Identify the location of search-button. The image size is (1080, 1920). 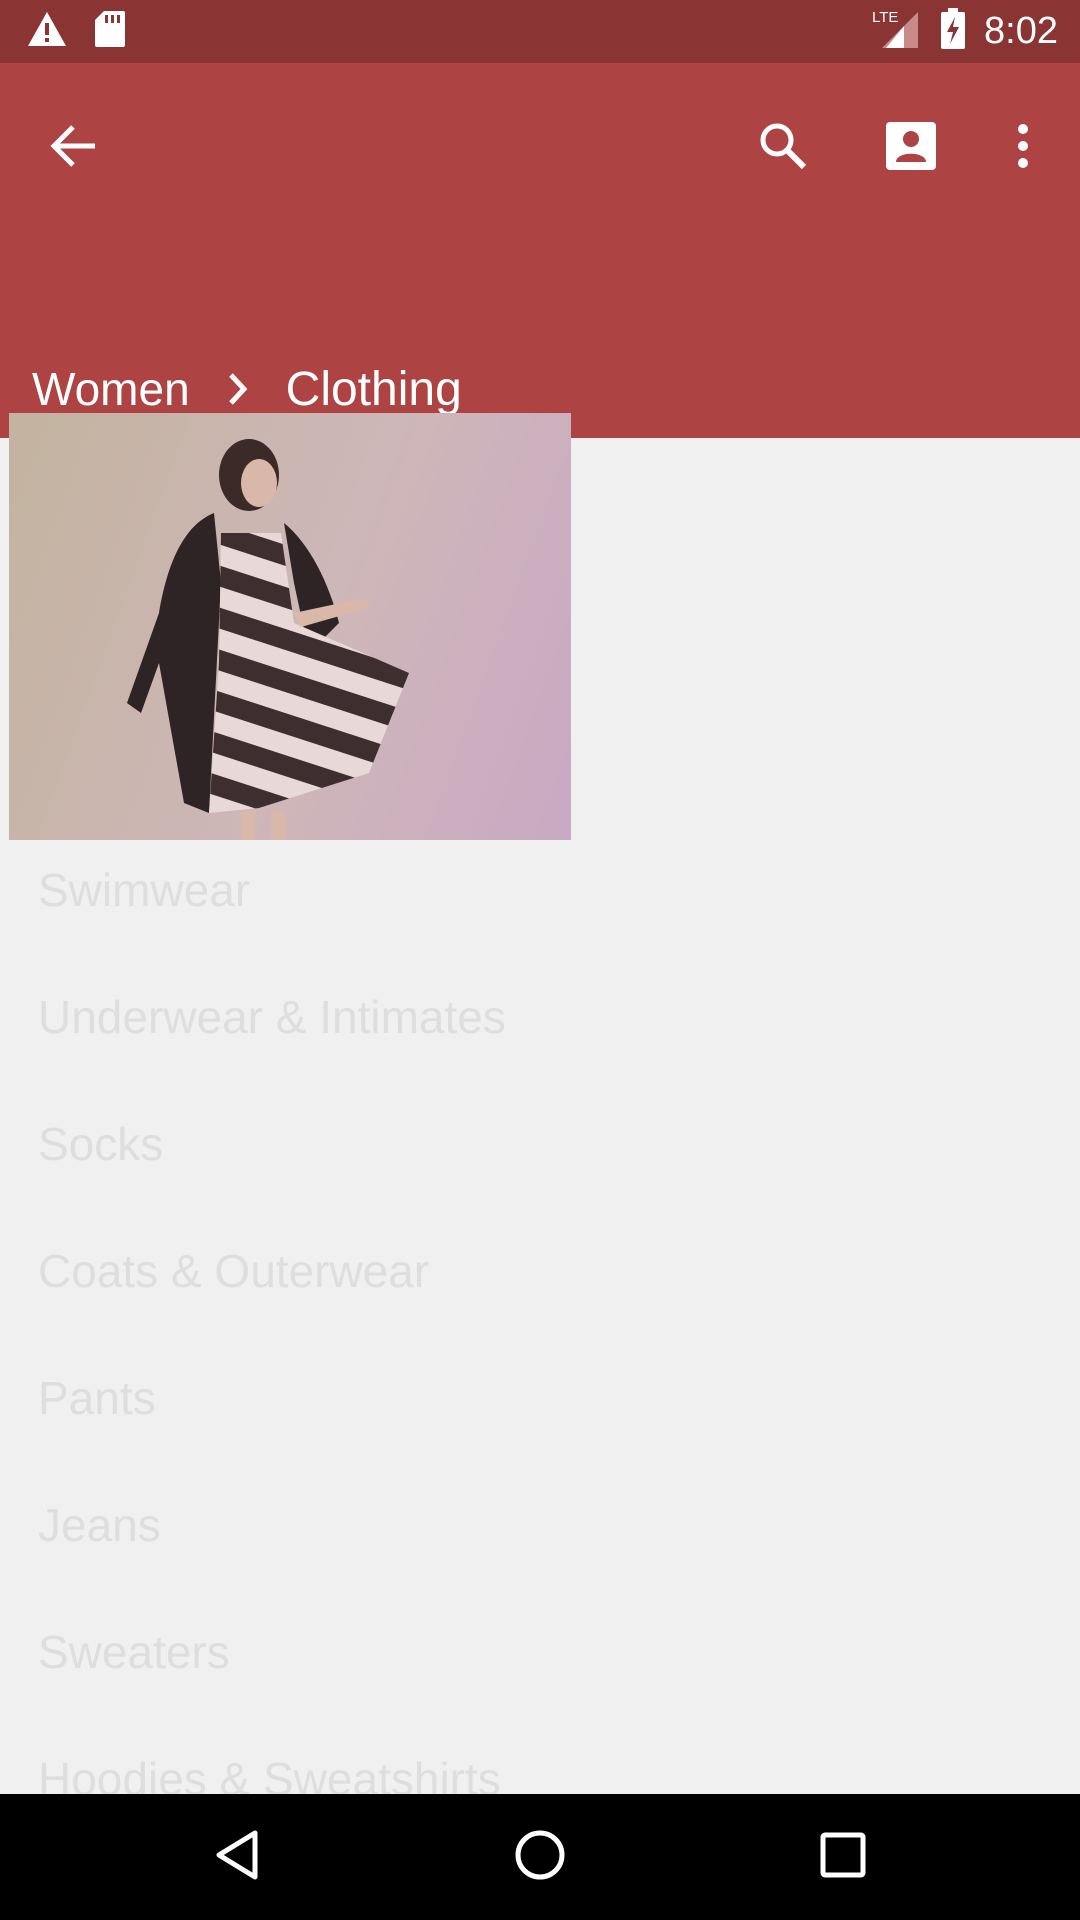
(783, 148).